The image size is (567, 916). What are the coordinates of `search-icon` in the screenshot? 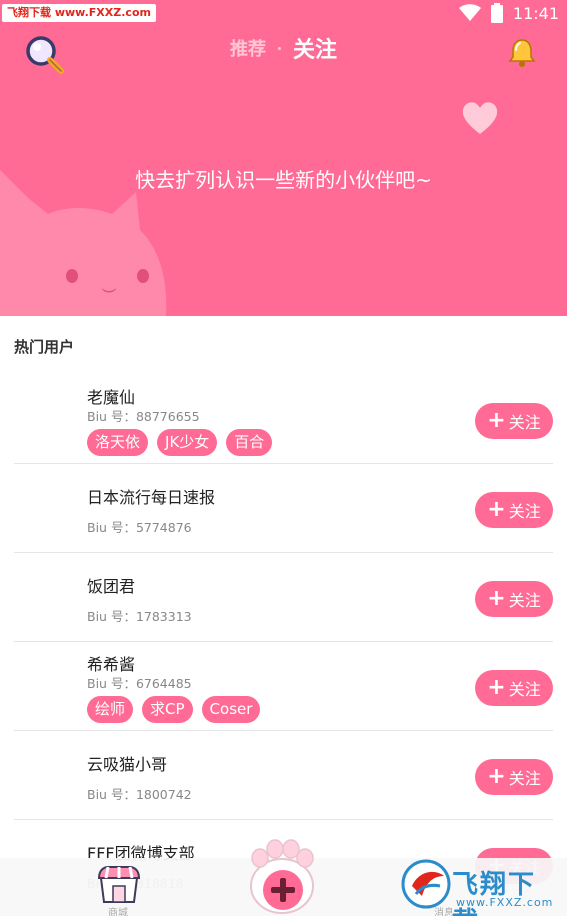 It's located at (45, 55).